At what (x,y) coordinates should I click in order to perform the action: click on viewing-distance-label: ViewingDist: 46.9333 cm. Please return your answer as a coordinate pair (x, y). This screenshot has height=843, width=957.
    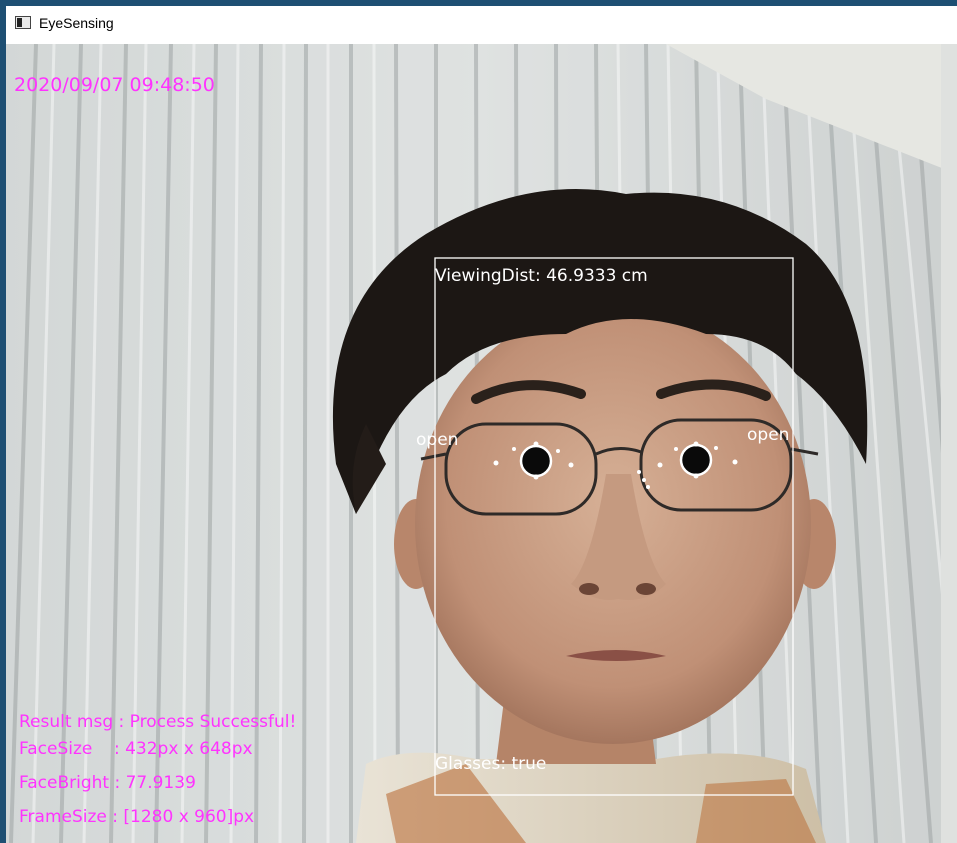
    Looking at the image, I should click on (541, 276).